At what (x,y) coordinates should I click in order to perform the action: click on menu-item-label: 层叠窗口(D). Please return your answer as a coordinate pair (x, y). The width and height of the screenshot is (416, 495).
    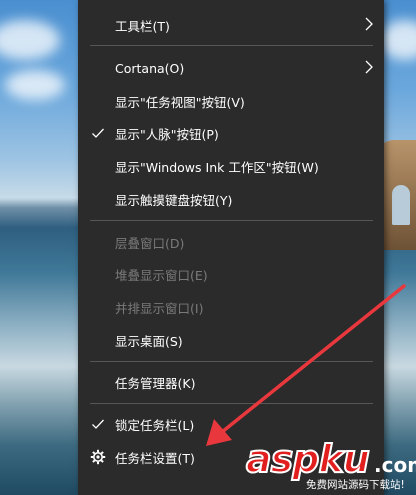
    Looking at the image, I should click on (150, 243).